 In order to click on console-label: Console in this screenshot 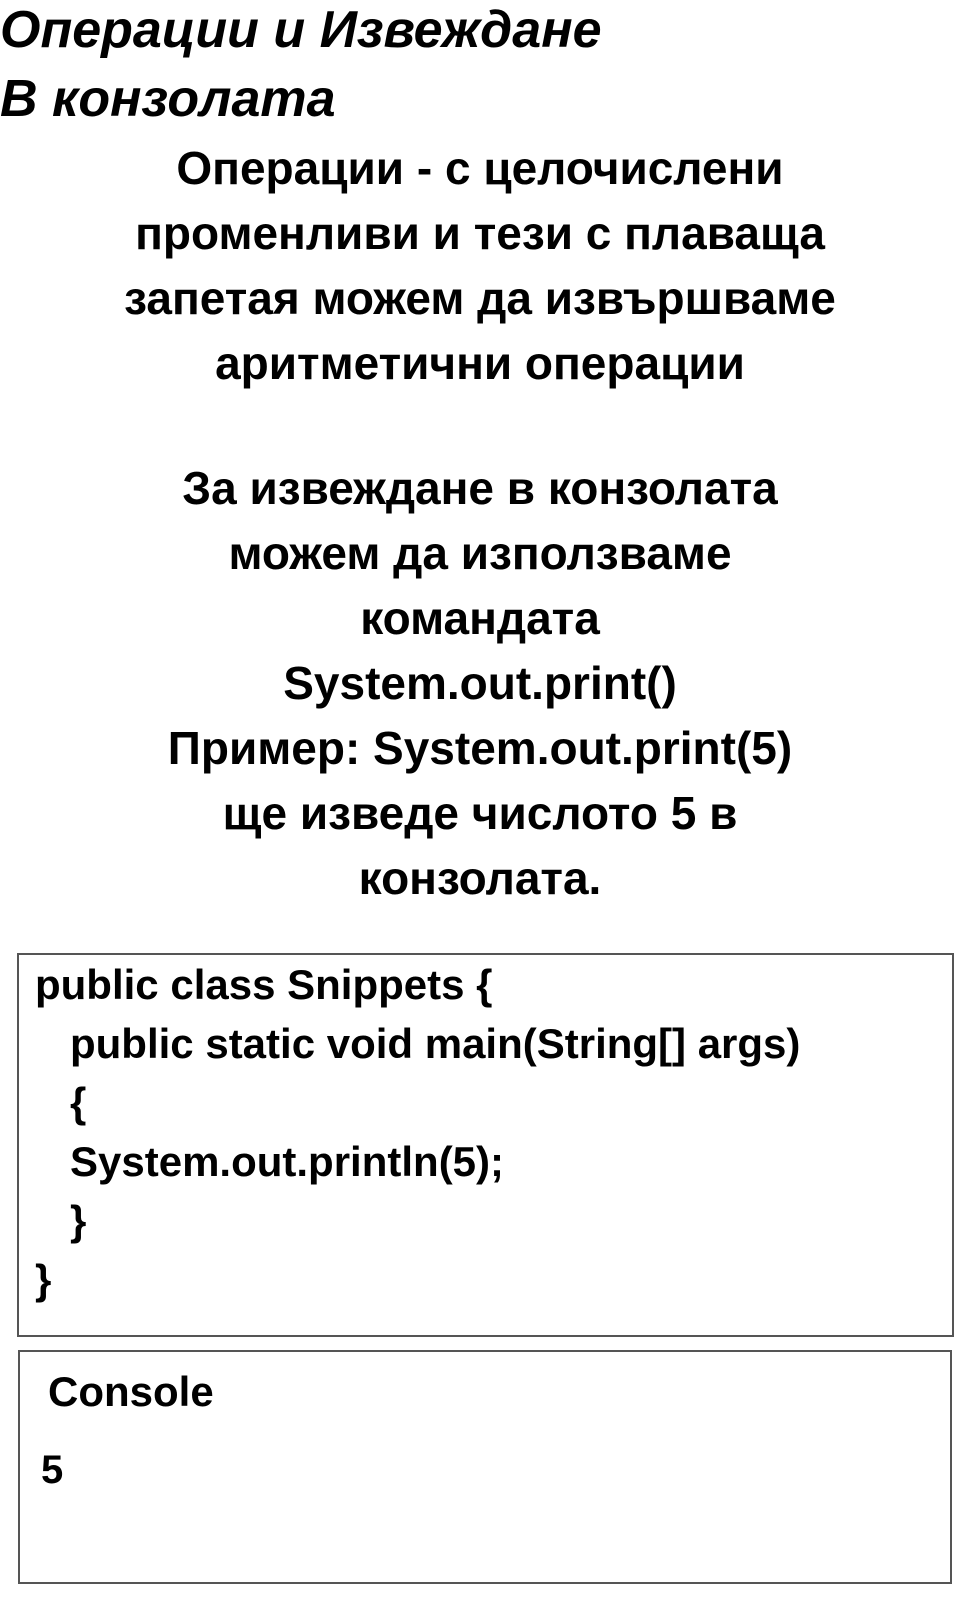, I will do `click(131, 1391)`.